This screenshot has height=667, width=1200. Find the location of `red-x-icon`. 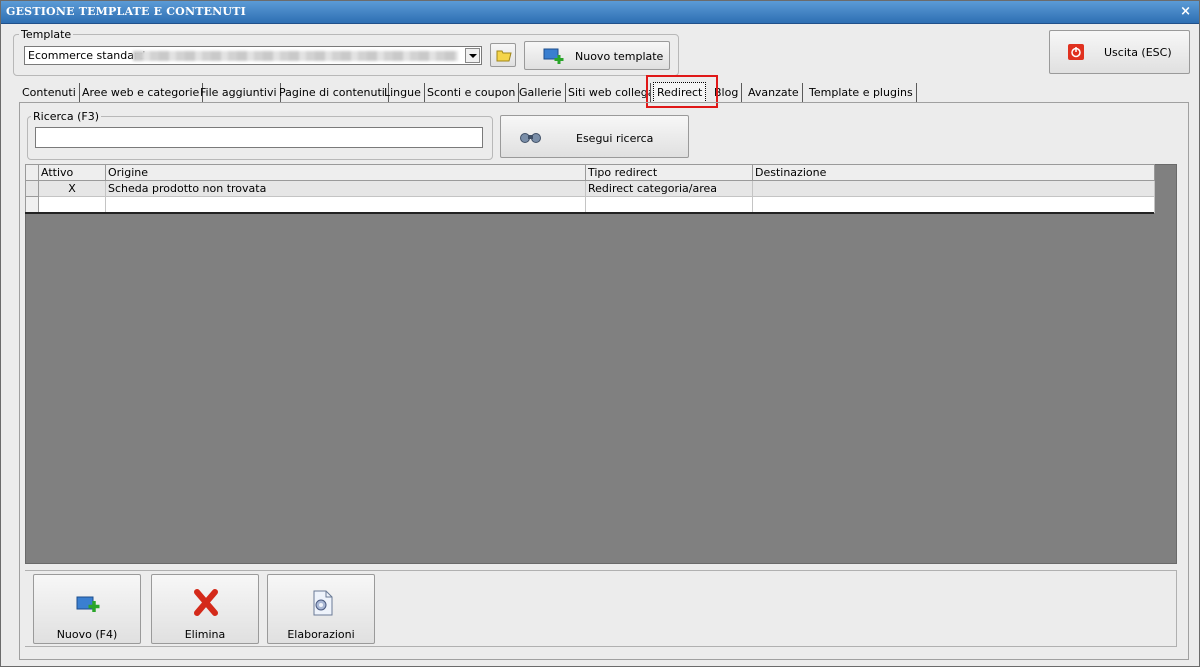

red-x-icon is located at coordinates (206, 602).